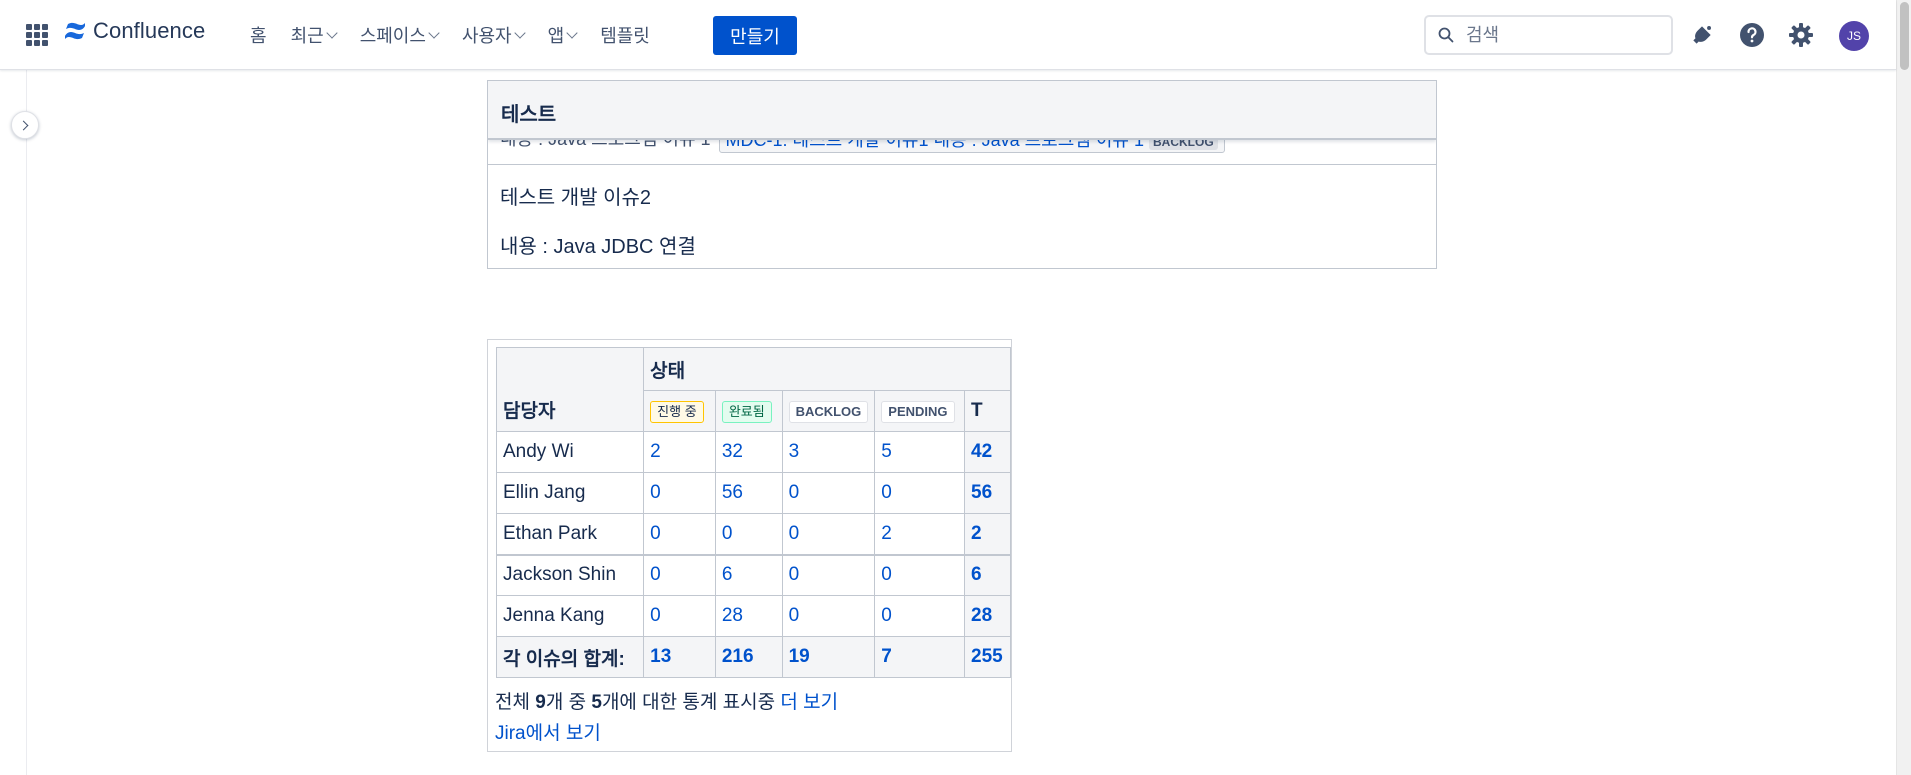  Describe the element at coordinates (1904, 36) in the screenshot. I see `scrollbar-thumb` at that location.